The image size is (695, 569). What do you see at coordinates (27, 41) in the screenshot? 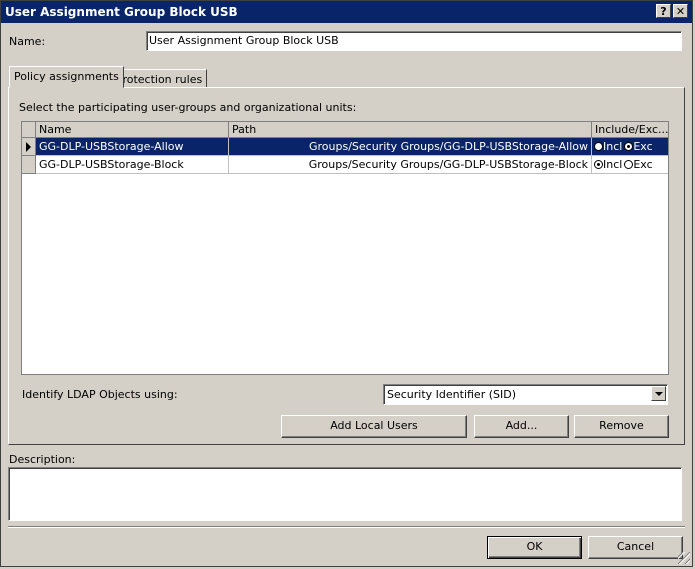
I see `name-label: Name:` at bounding box center [27, 41].